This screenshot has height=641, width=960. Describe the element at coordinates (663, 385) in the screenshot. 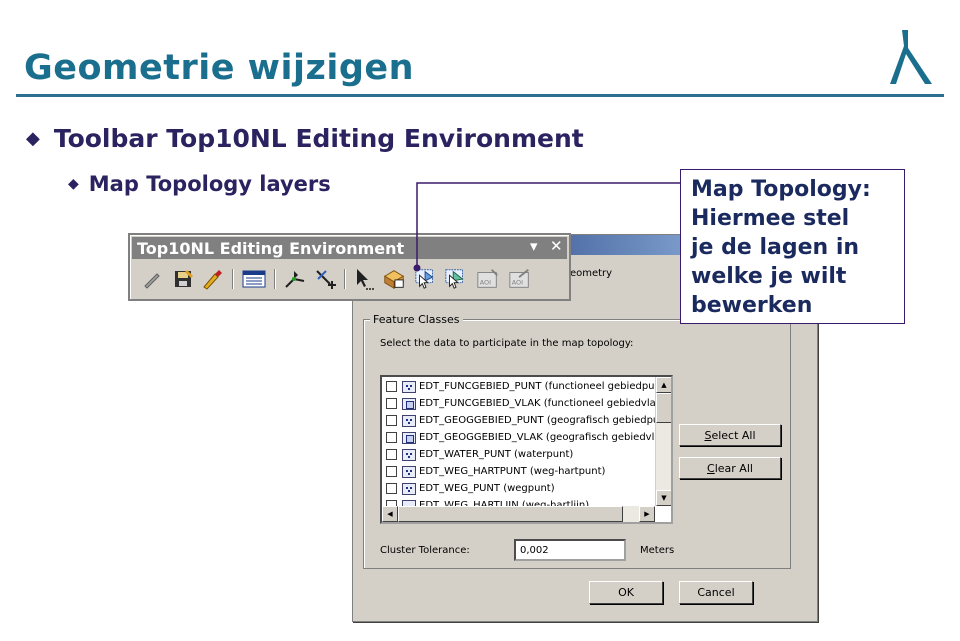

I see `scroll-up-button: ▲` at that location.